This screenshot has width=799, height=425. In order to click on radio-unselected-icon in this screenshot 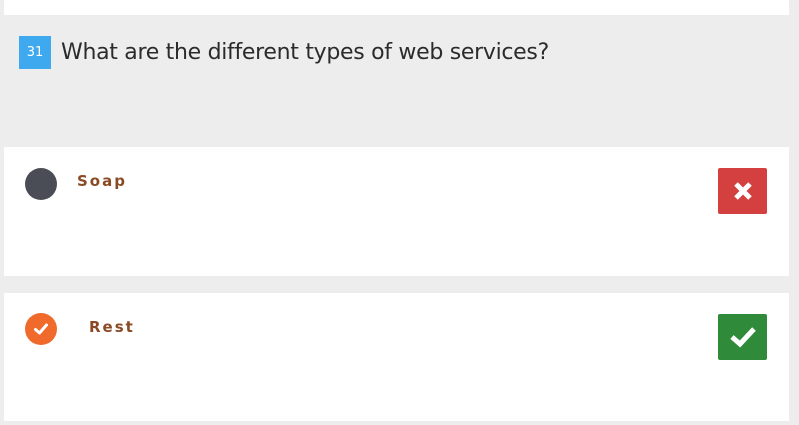, I will do `click(41, 184)`.